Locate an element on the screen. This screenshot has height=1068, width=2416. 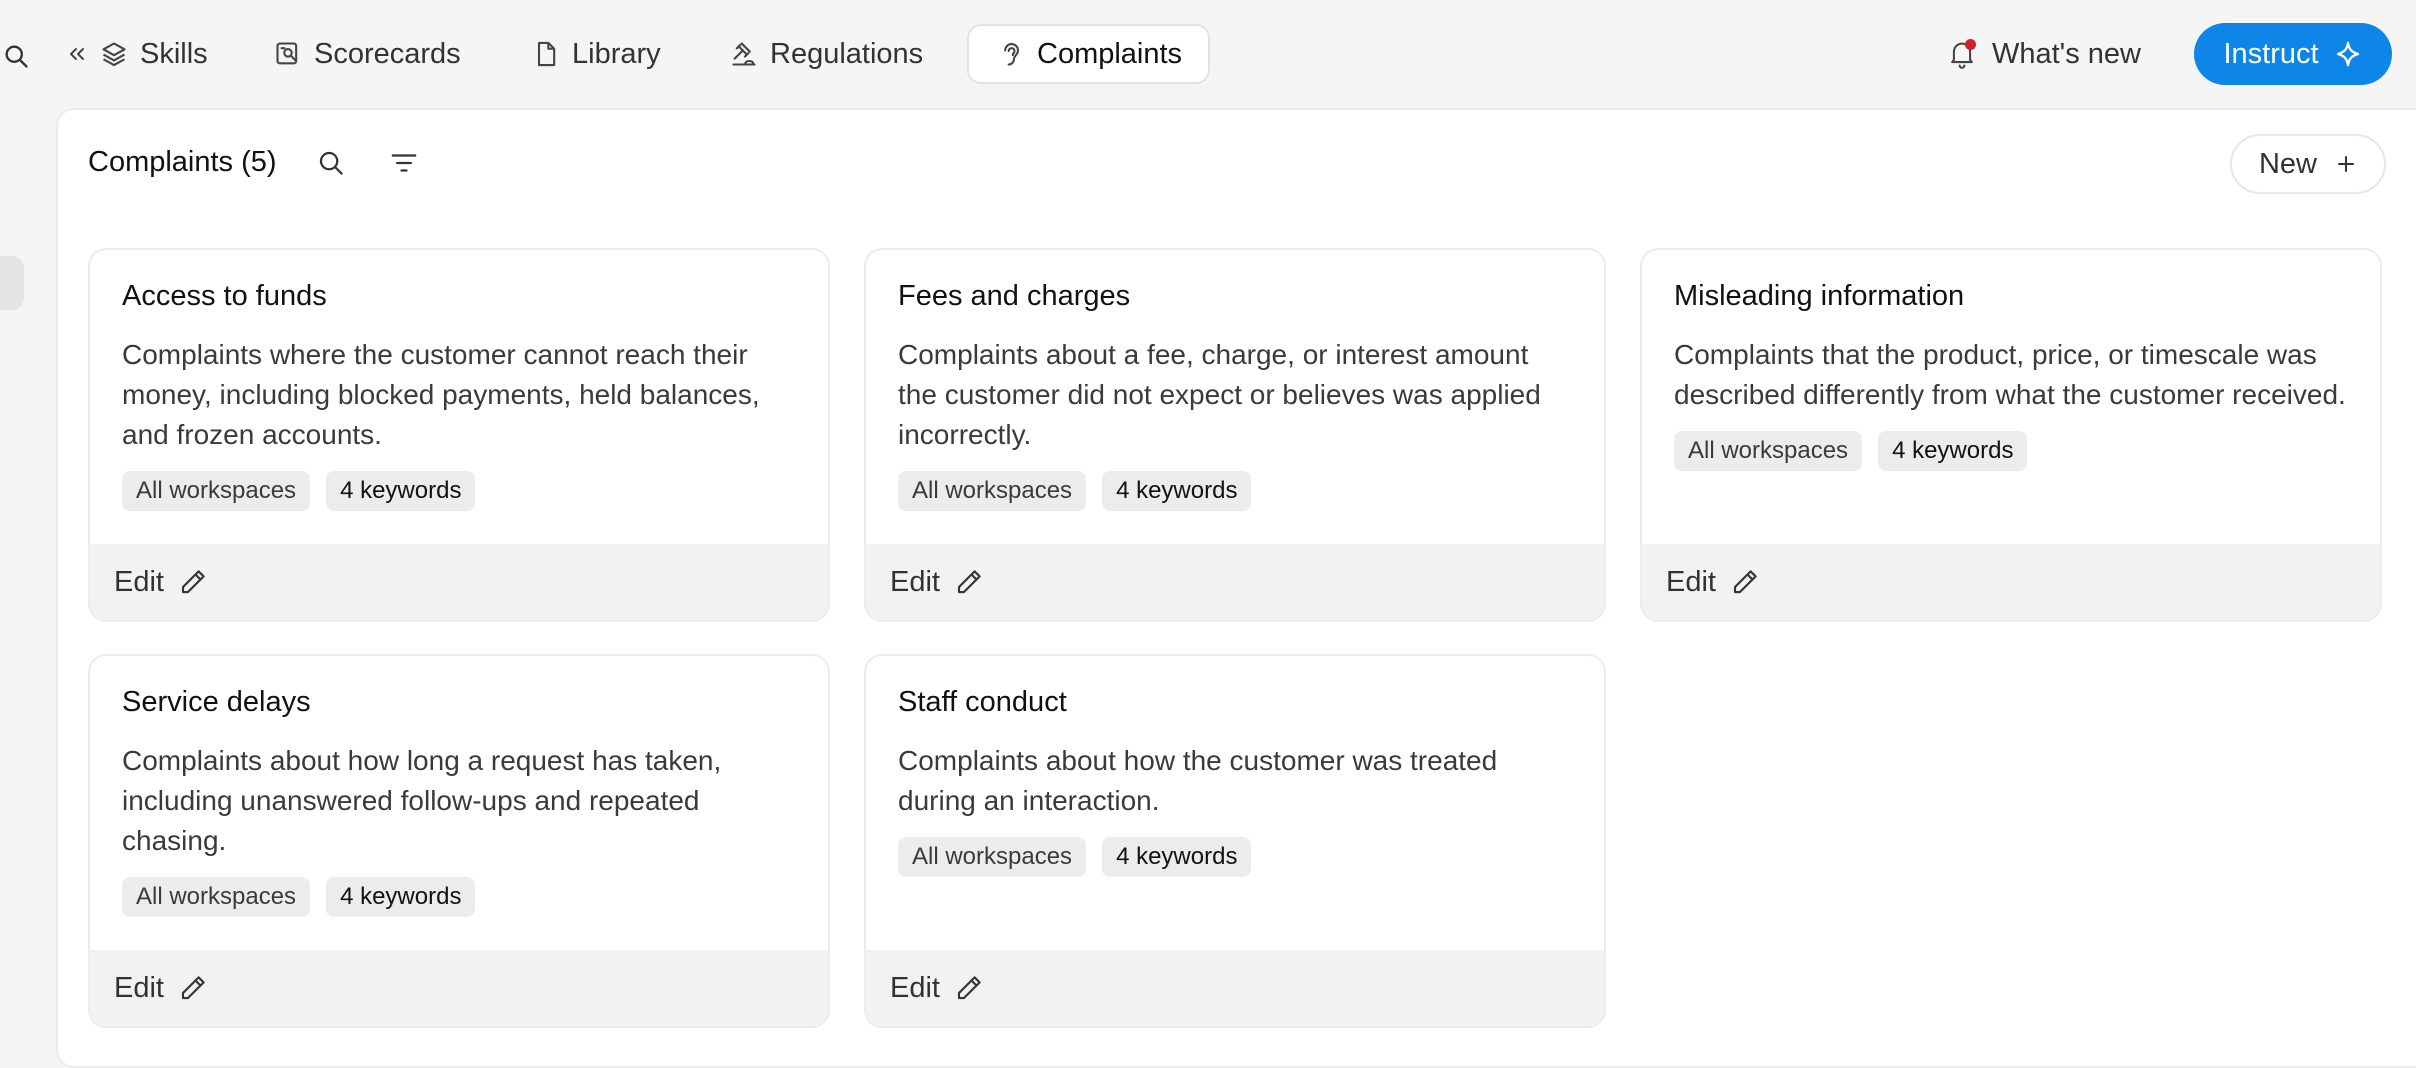
collapse-chevrons-icon is located at coordinates (79, 54).